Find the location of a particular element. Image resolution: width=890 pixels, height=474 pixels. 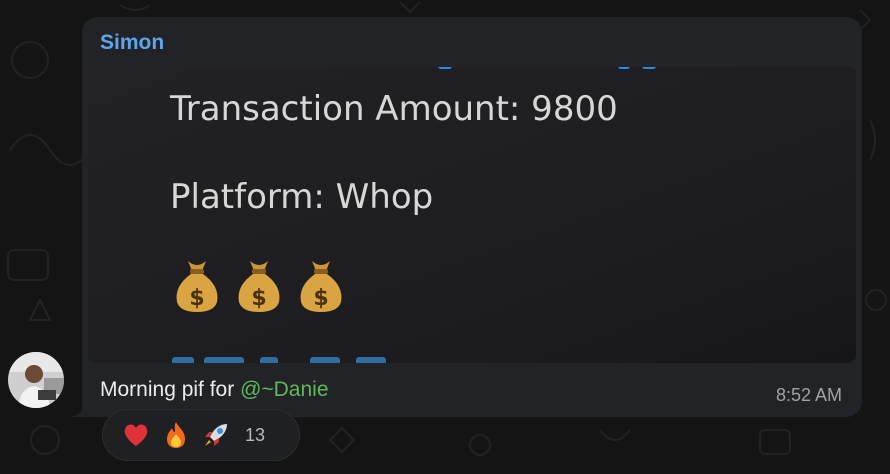

money-bag-emoji-row: $ $ $ is located at coordinates (259, 284).